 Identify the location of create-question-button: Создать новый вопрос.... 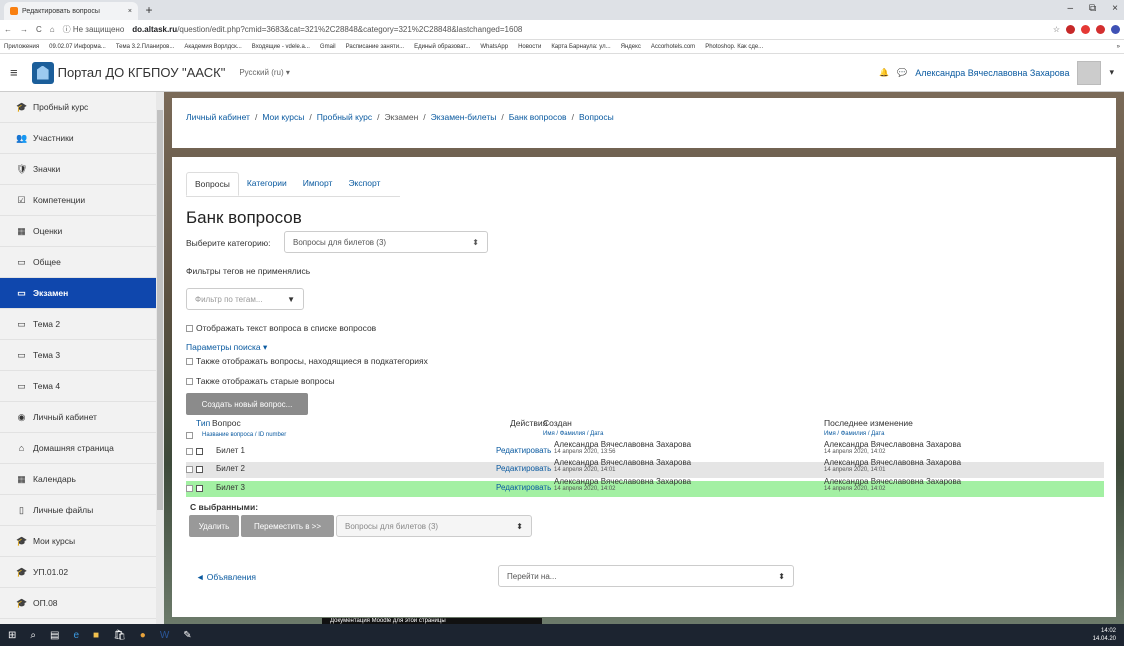
(247, 404).